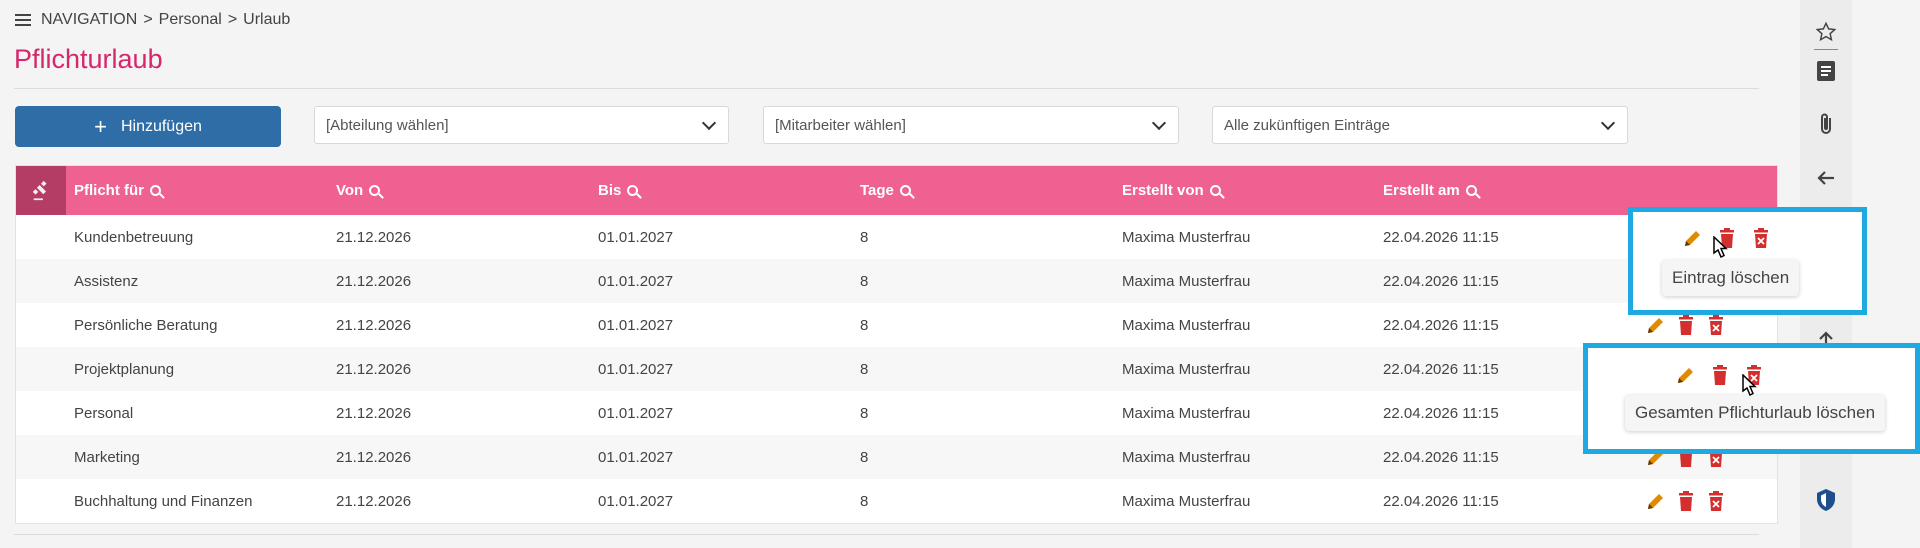  What do you see at coordinates (1826, 178) in the screenshot?
I see `arrow-left-icon` at bounding box center [1826, 178].